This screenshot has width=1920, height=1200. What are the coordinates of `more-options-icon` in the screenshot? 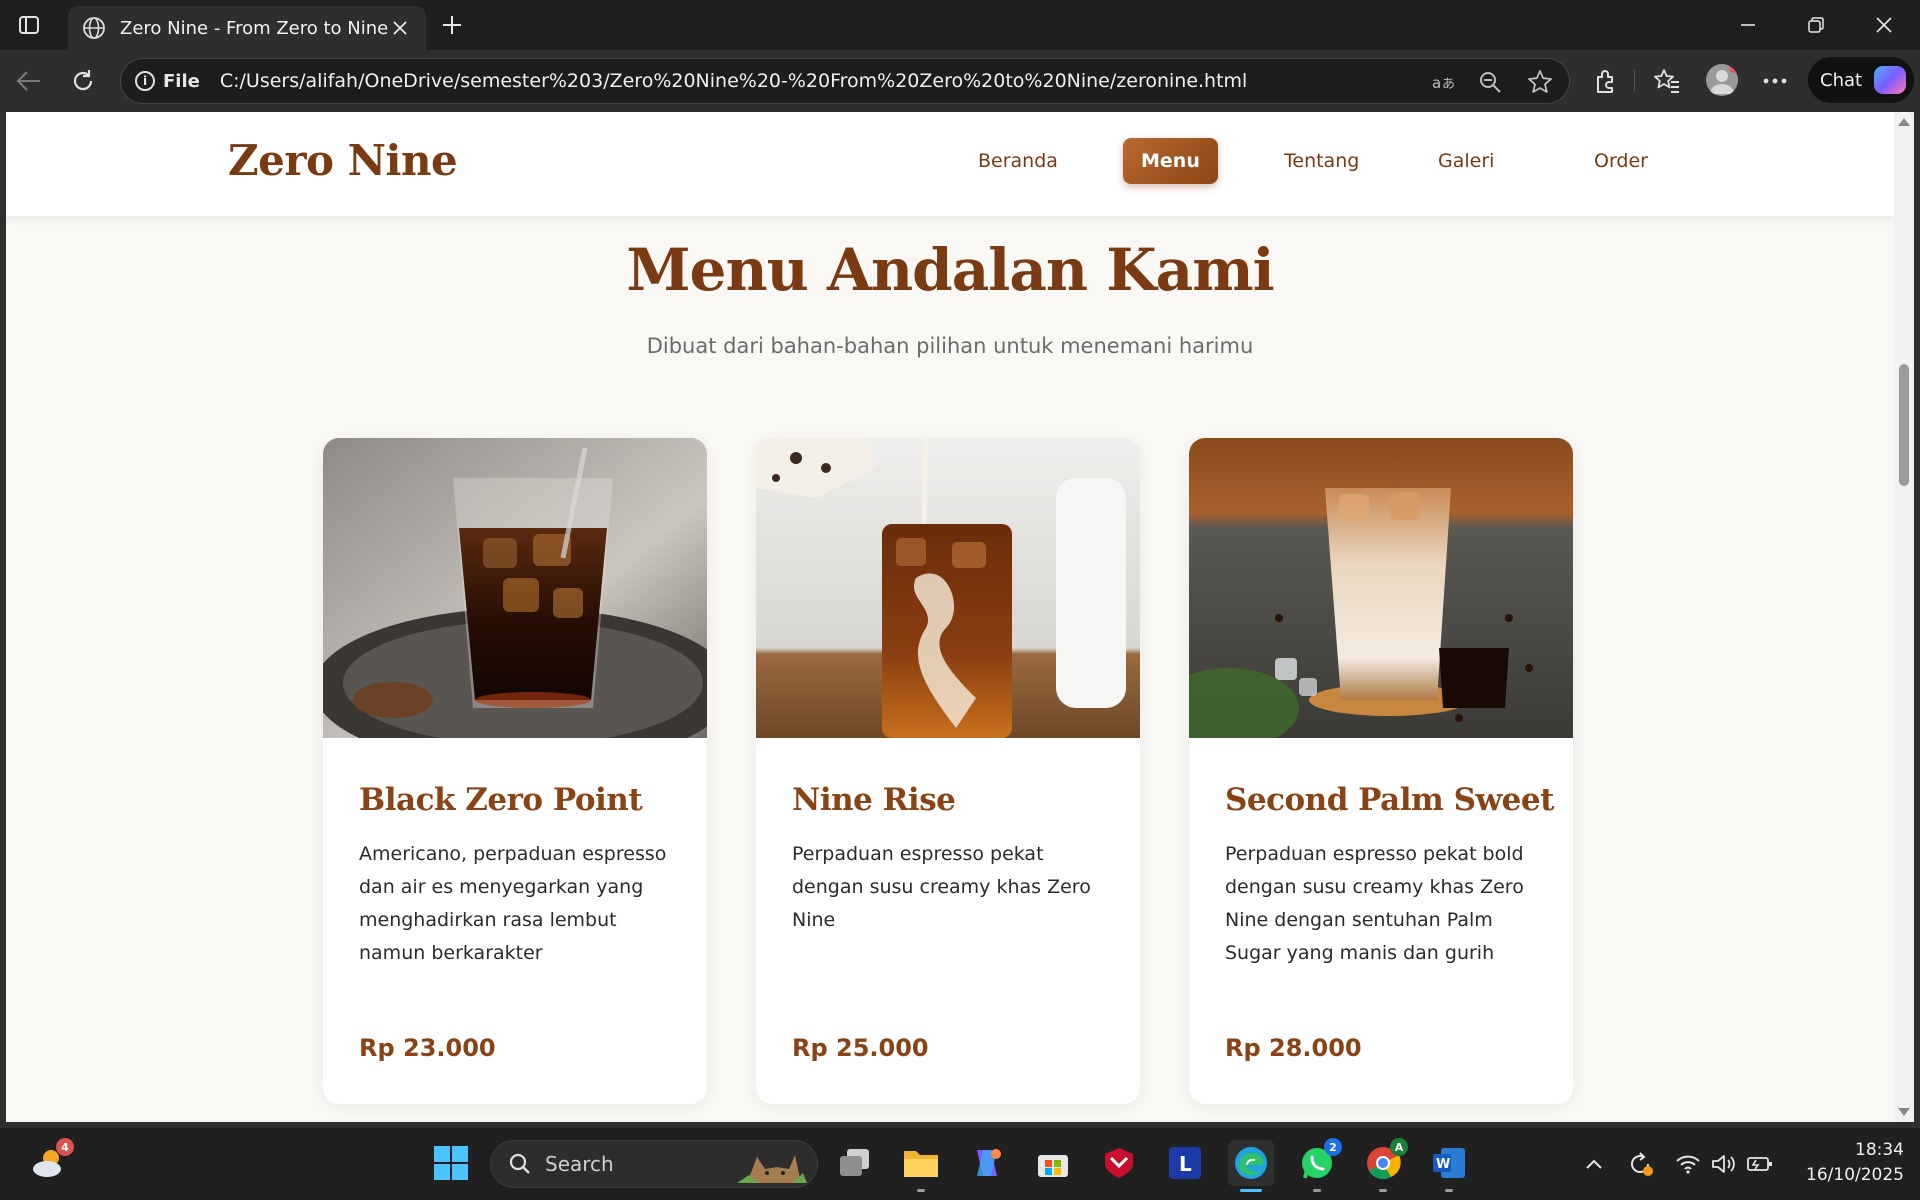 It's located at (1775, 81).